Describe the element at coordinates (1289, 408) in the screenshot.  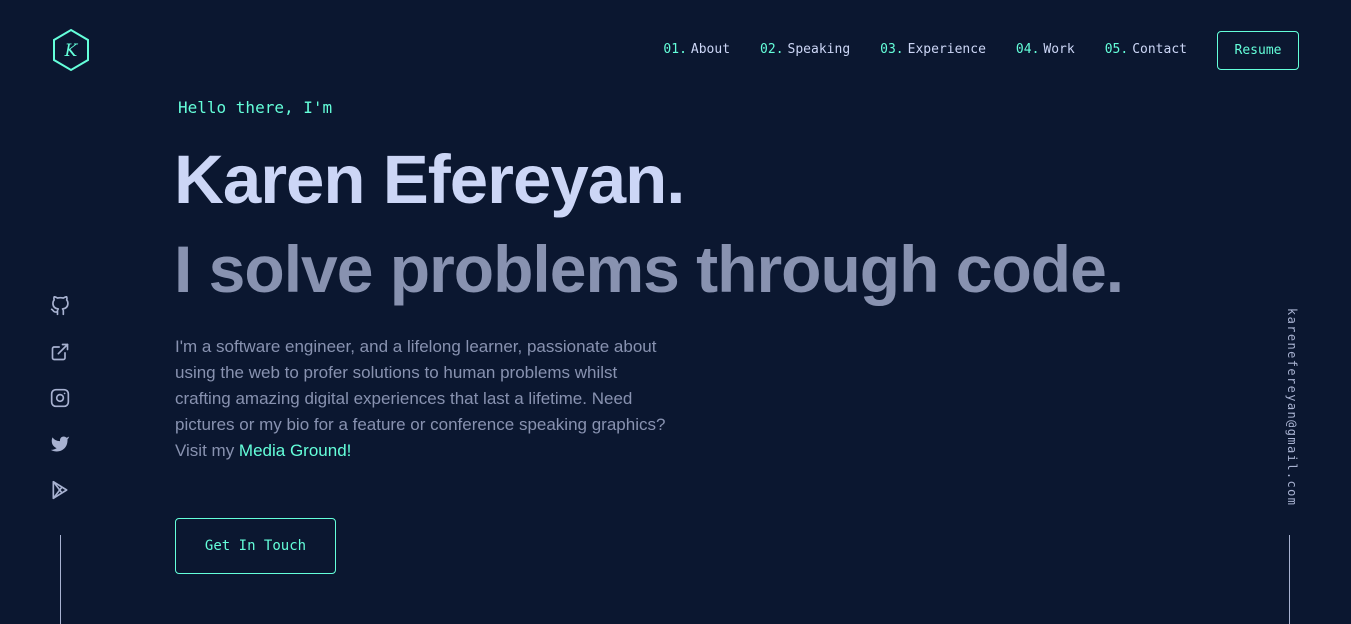
I see `email-link: karenefereyan@gmail.com` at that location.